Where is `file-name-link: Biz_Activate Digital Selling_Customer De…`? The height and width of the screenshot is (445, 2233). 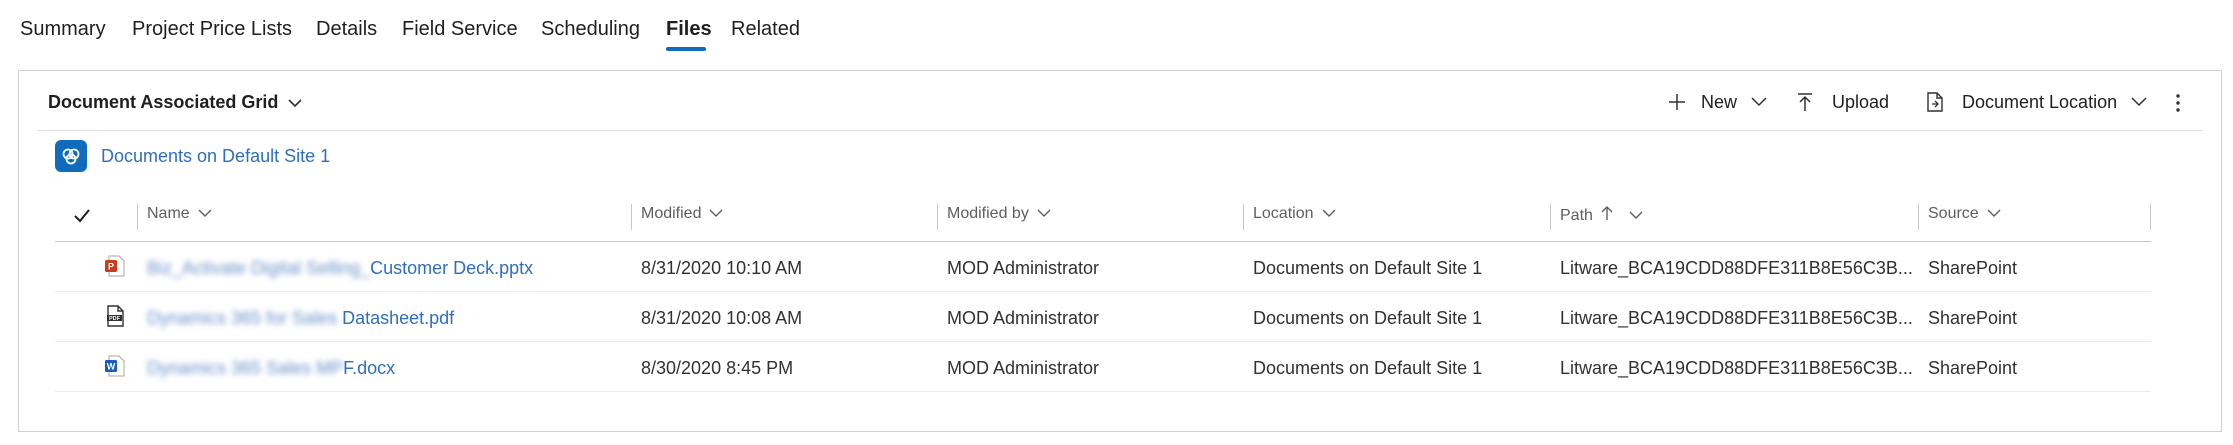 file-name-link: Biz_Activate Digital Selling_Customer De… is located at coordinates (340, 268).